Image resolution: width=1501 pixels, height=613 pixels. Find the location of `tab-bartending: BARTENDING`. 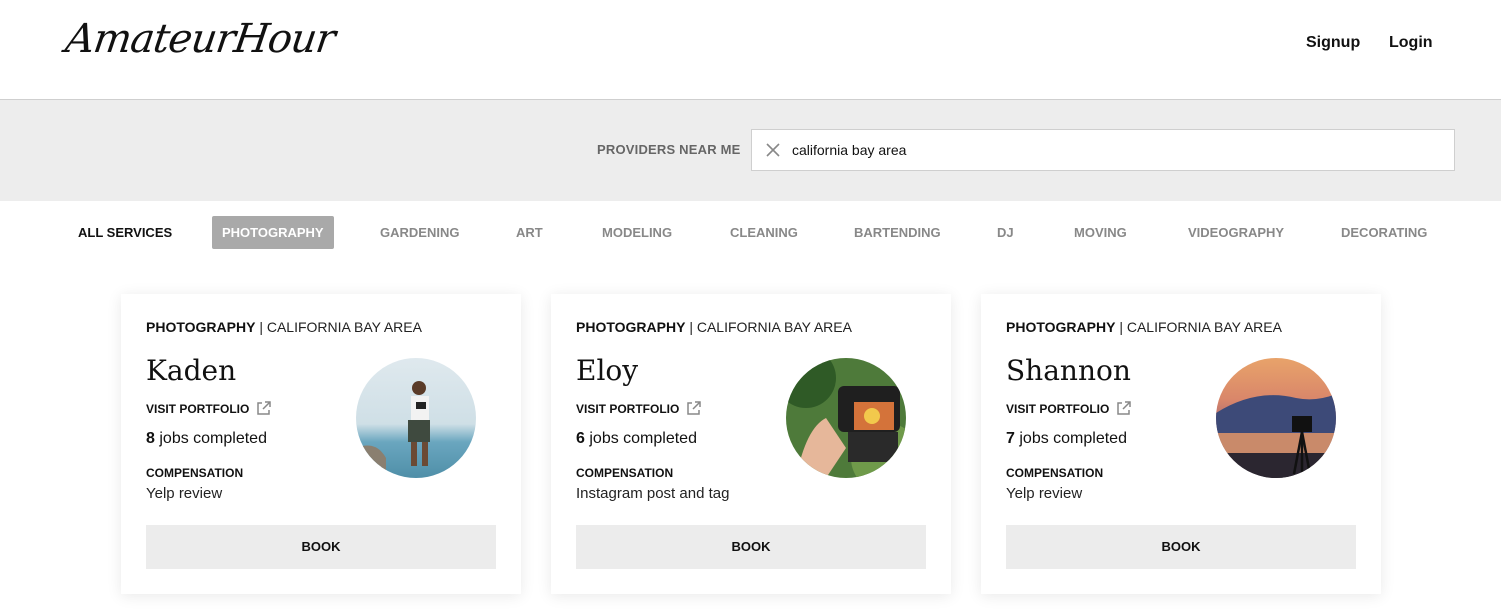

tab-bartending: BARTENDING is located at coordinates (897, 232).